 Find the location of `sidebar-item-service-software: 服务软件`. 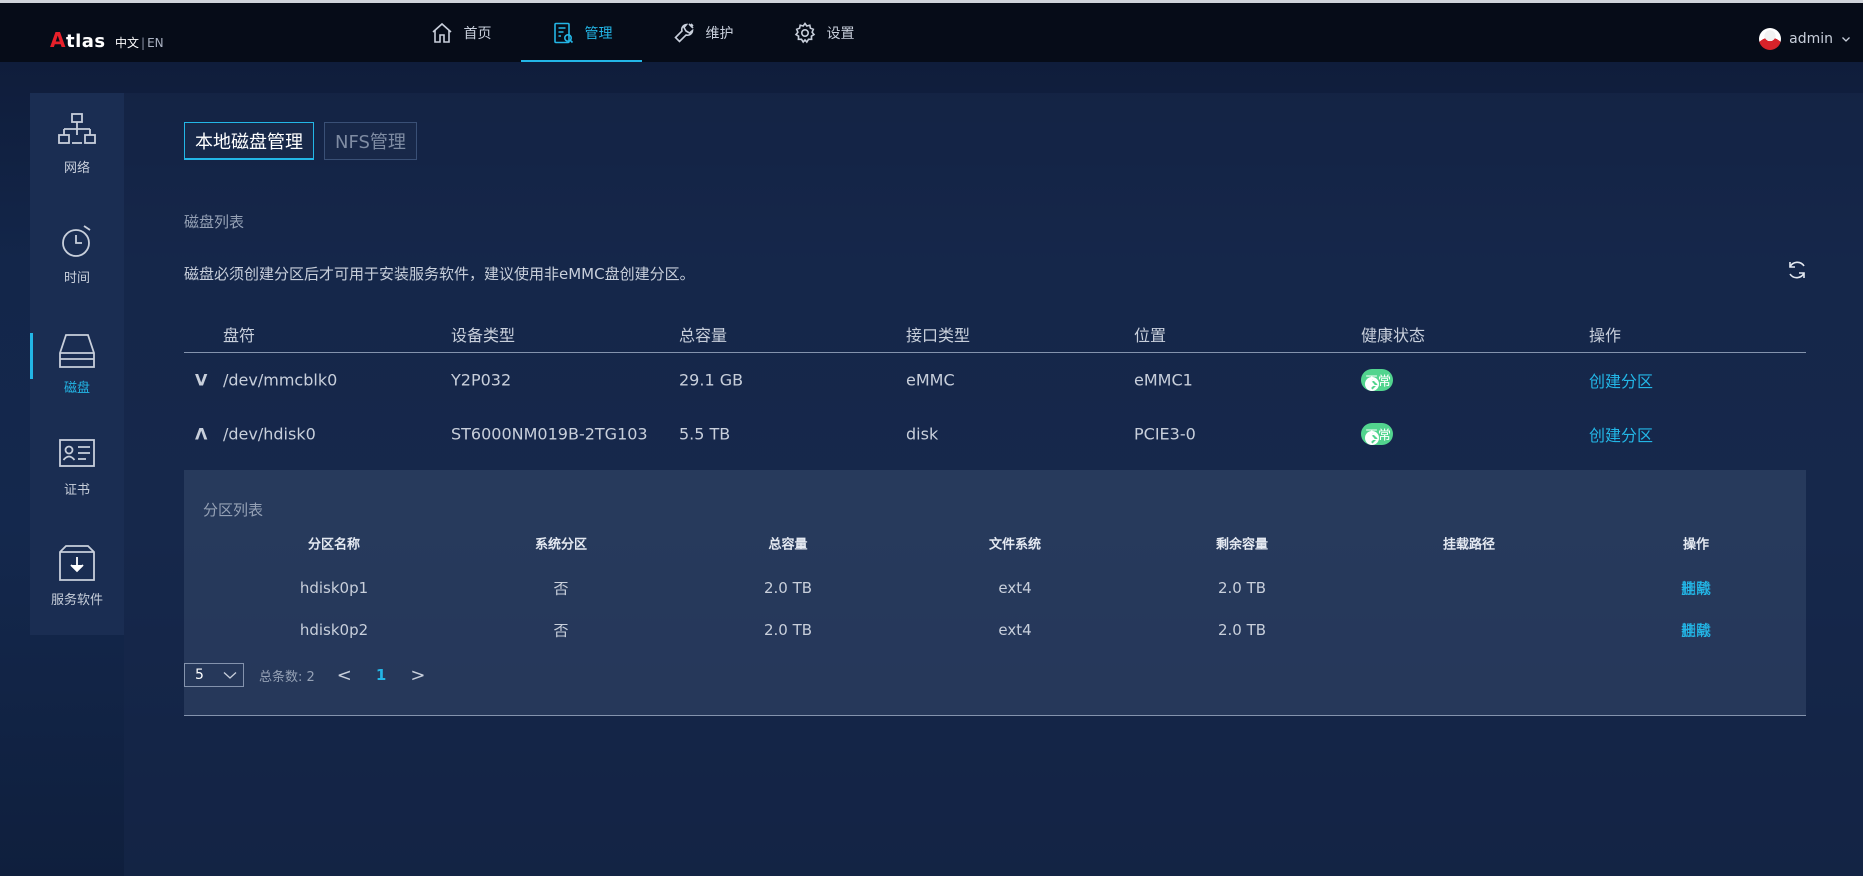

sidebar-item-service-software: 服务软件 is located at coordinates (77, 575).